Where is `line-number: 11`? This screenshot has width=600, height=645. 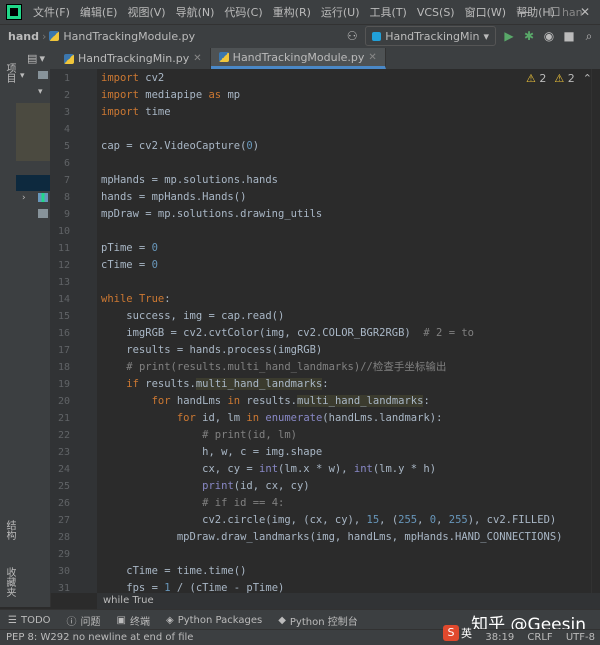
line-number: 11 is located at coordinates (63, 248).